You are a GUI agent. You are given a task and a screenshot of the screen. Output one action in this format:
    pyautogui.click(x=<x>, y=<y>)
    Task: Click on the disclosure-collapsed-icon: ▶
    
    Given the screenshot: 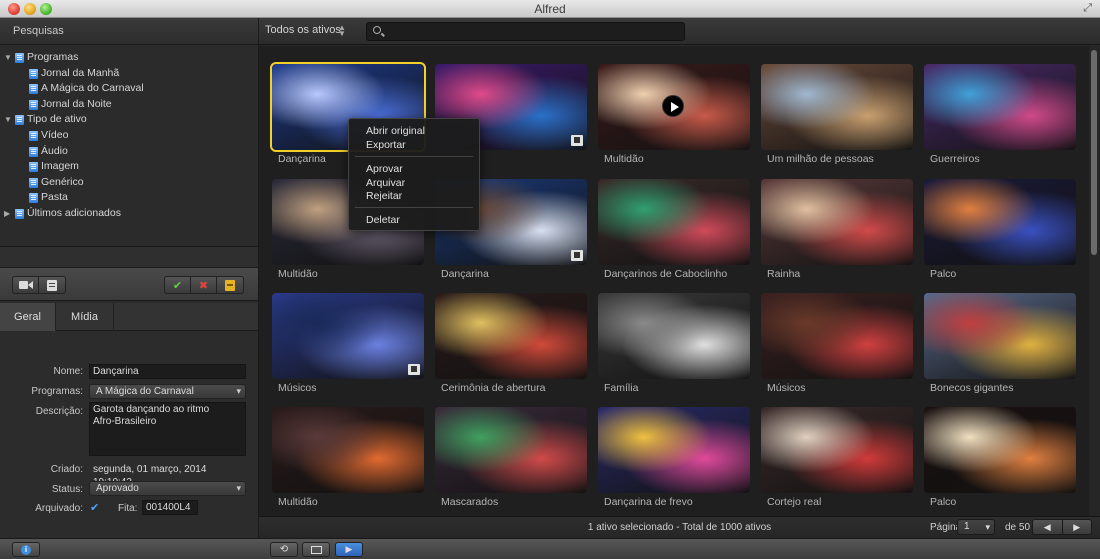 What is the action you would take?
    pyautogui.click(x=7, y=214)
    